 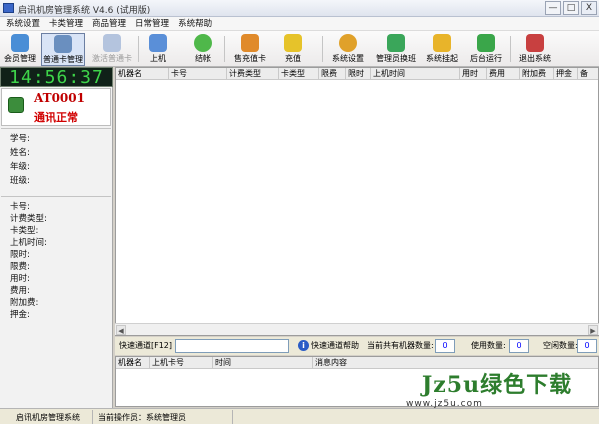 What do you see at coordinates (445, 346) in the screenshot?
I see `total-machines-value: 0` at bounding box center [445, 346].